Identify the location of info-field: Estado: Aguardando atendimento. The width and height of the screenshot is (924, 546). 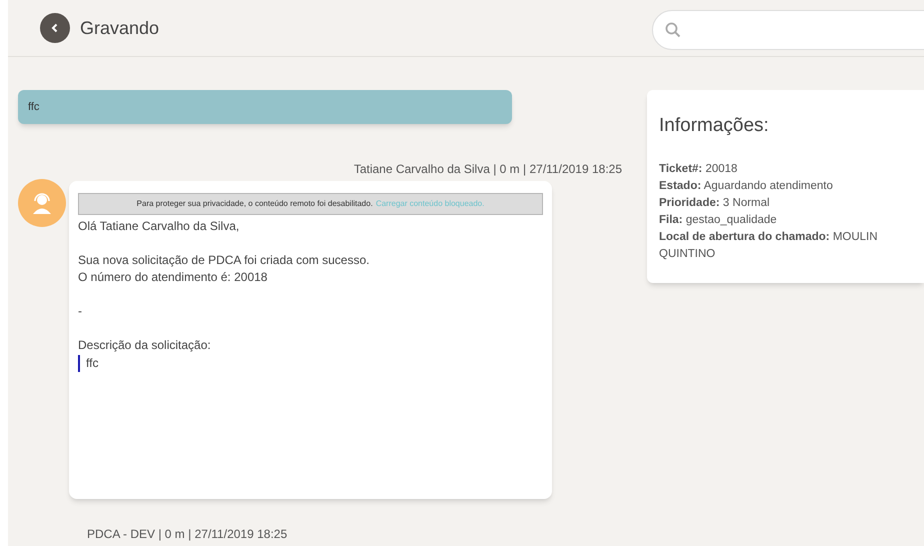
(787, 186).